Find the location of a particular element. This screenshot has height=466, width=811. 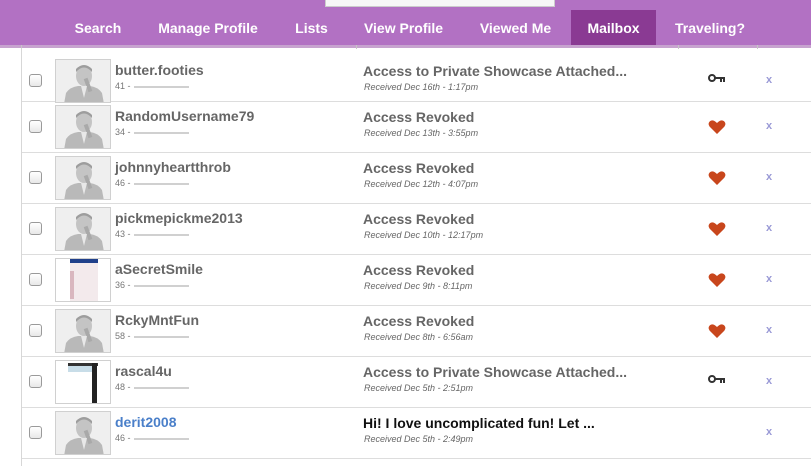

message-sender-username: derit2008 is located at coordinates (145, 422).